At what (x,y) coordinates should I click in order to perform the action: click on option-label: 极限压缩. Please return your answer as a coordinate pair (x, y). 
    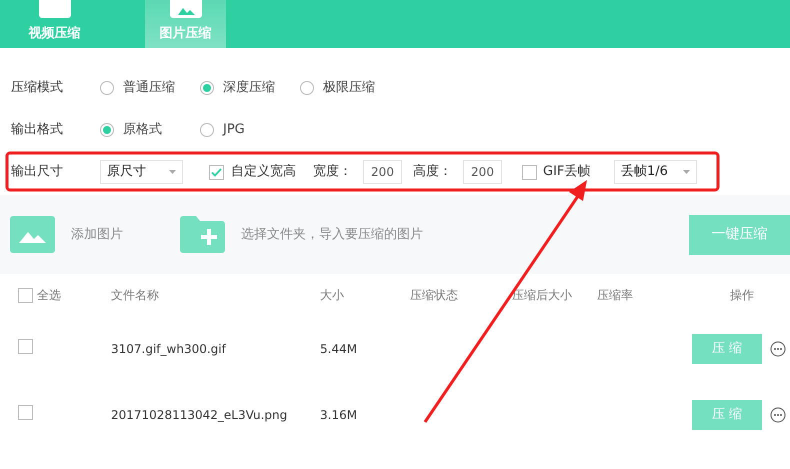
    Looking at the image, I should click on (349, 88).